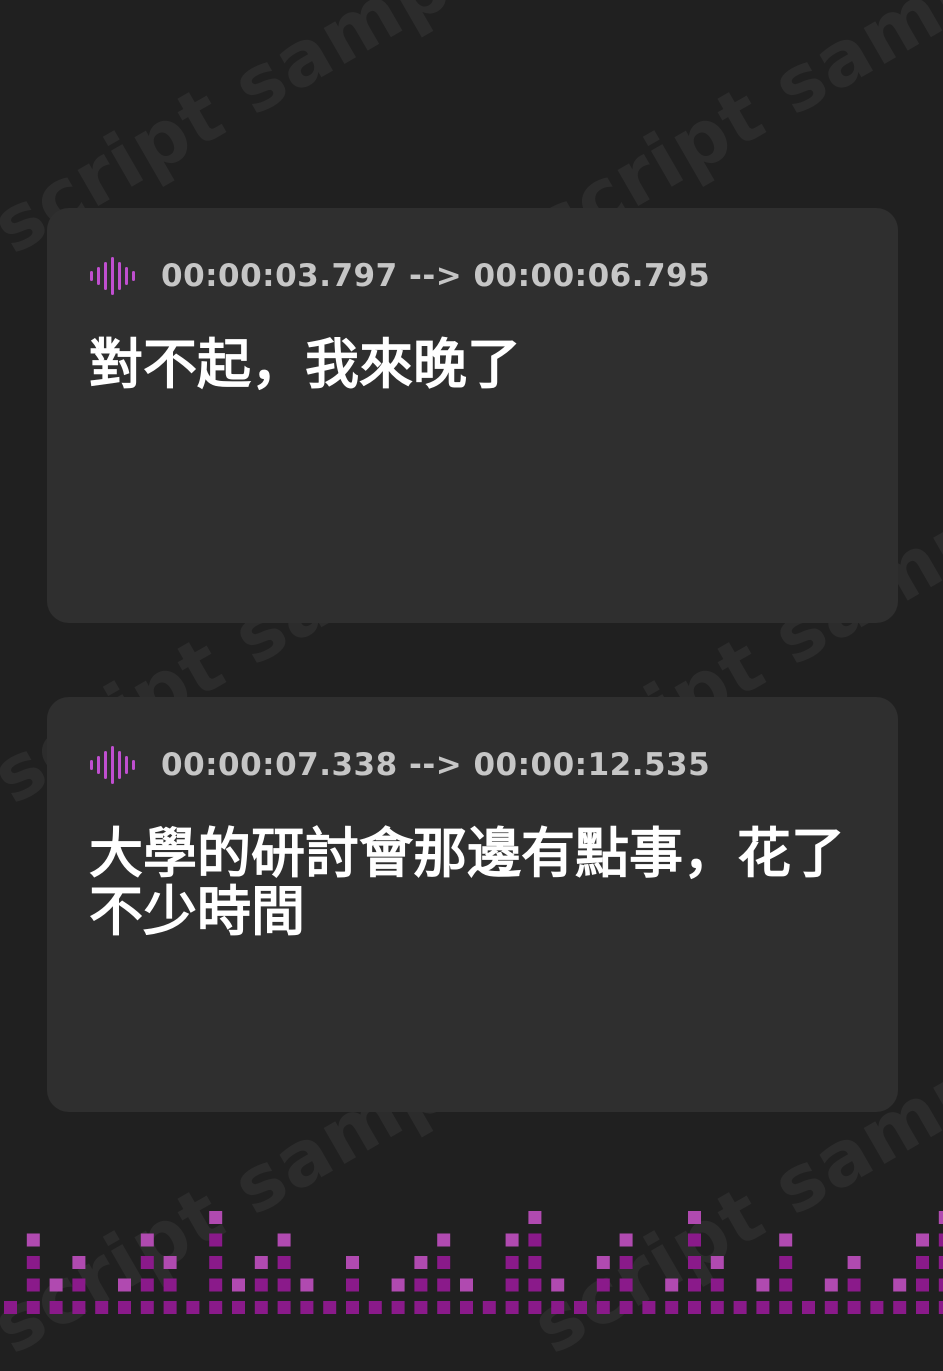 The image size is (943, 1371). Describe the element at coordinates (467, 882) in the screenshot. I see `subtitle-text: 大學的研討會那邊有點事，花了不少時間` at that location.